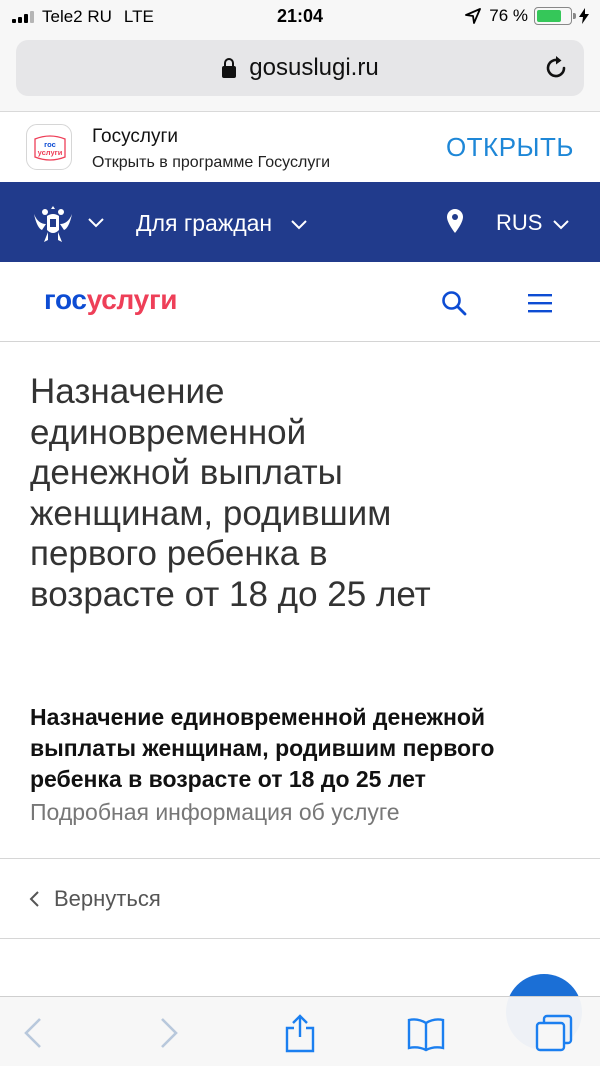  I want to click on language-selector: RUS, so click(519, 223).